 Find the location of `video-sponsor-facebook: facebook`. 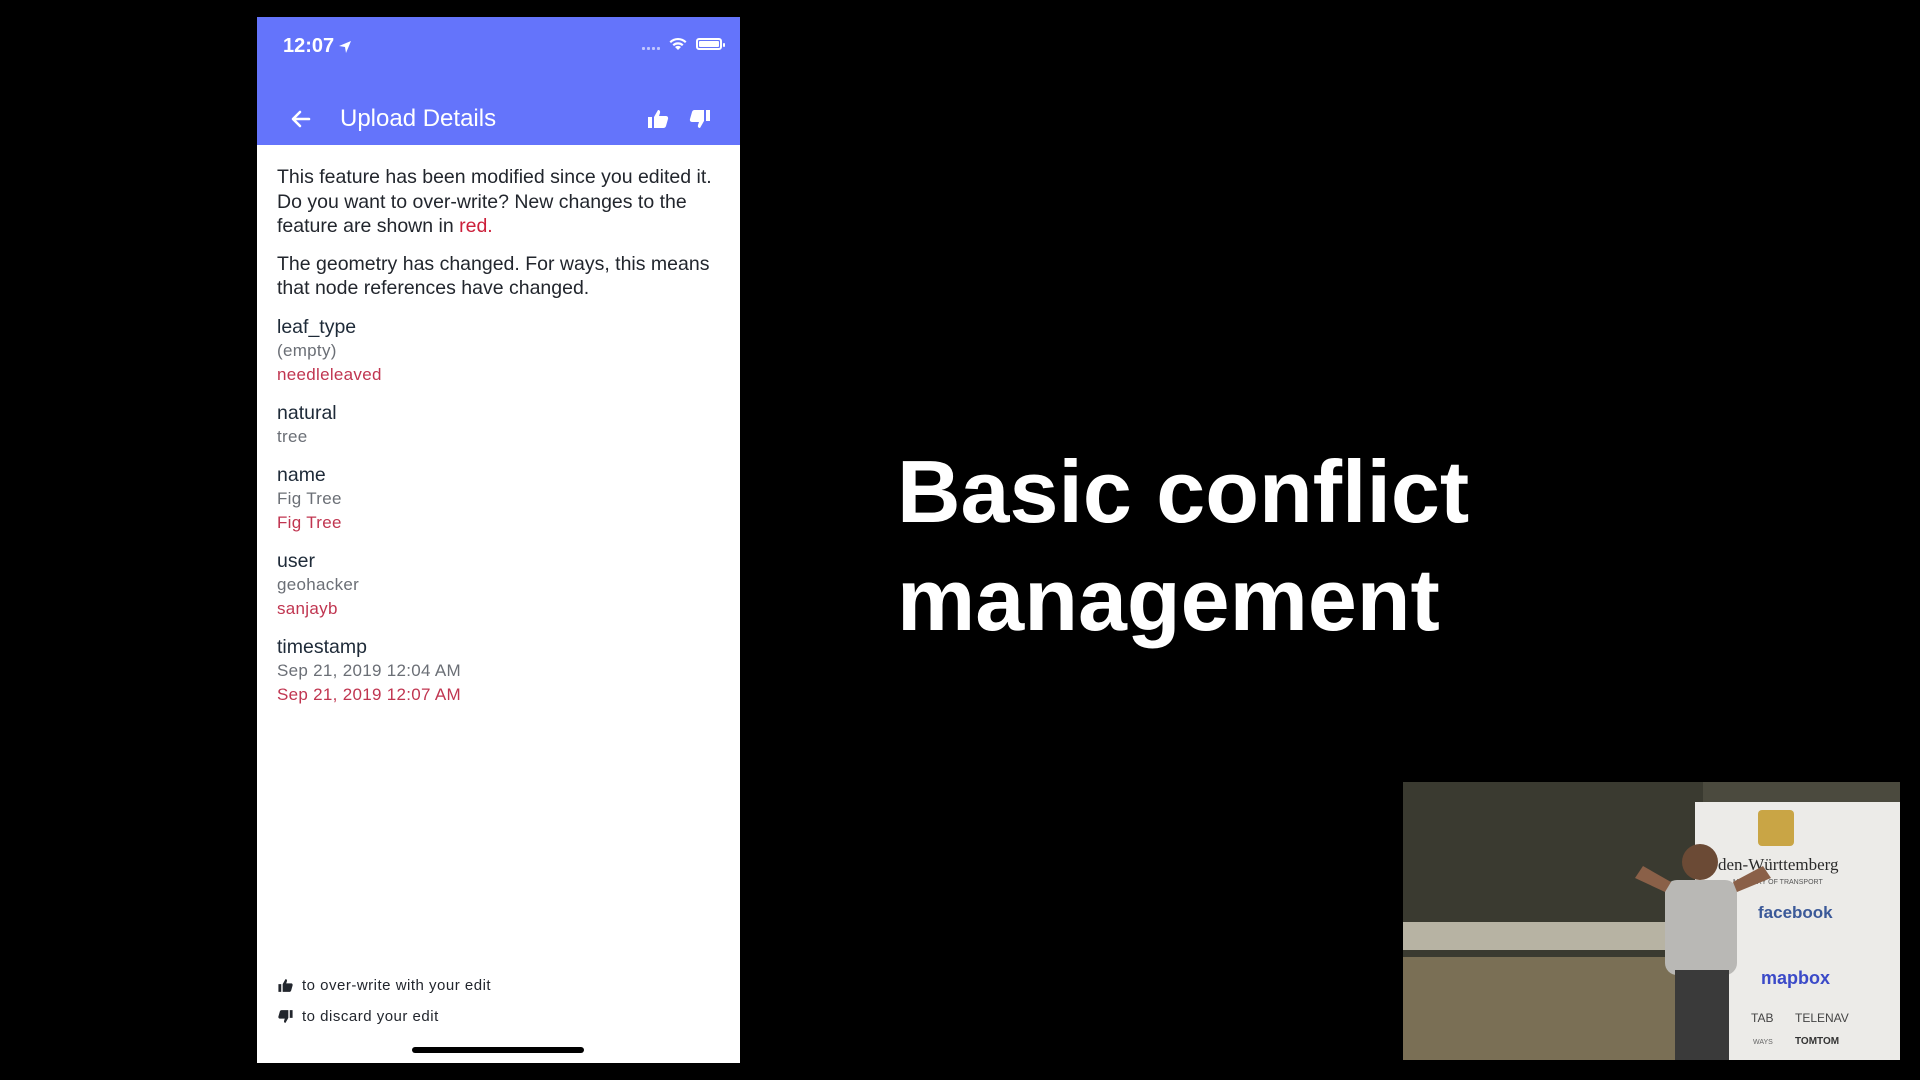

video-sponsor-facebook: facebook is located at coordinates (1795, 912).